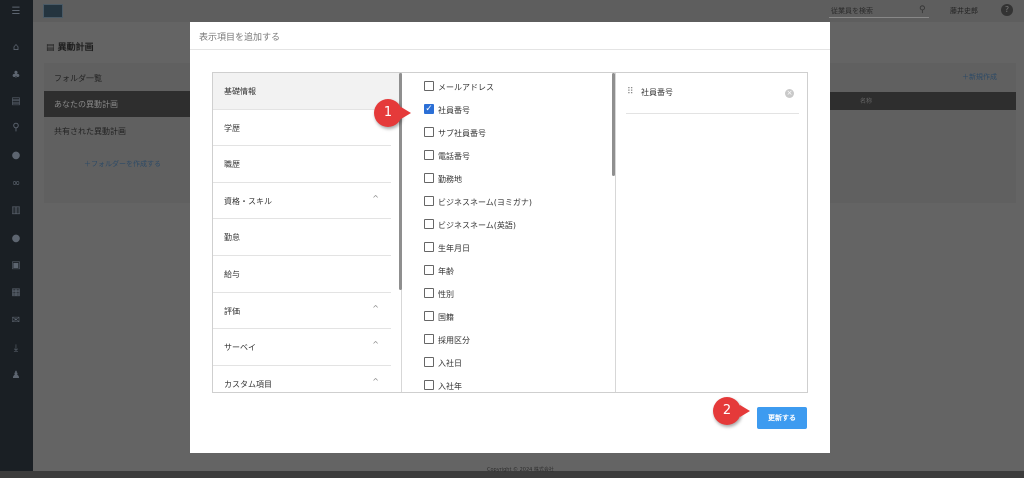  Describe the element at coordinates (232, 311) in the screenshot. I see `category-label: 評価` at that location.